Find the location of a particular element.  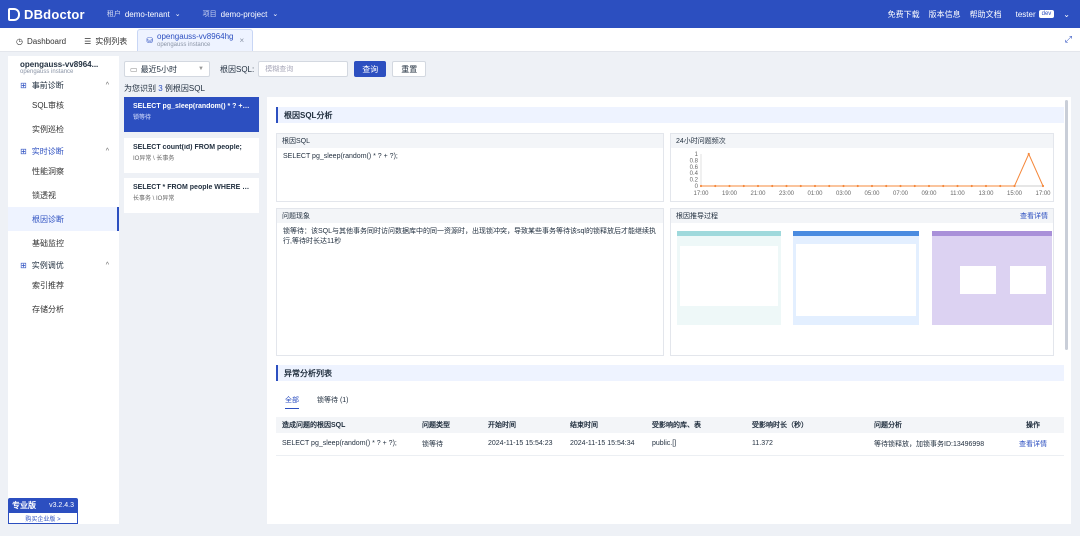

close-icon: × is located at coordinates (242, 40).